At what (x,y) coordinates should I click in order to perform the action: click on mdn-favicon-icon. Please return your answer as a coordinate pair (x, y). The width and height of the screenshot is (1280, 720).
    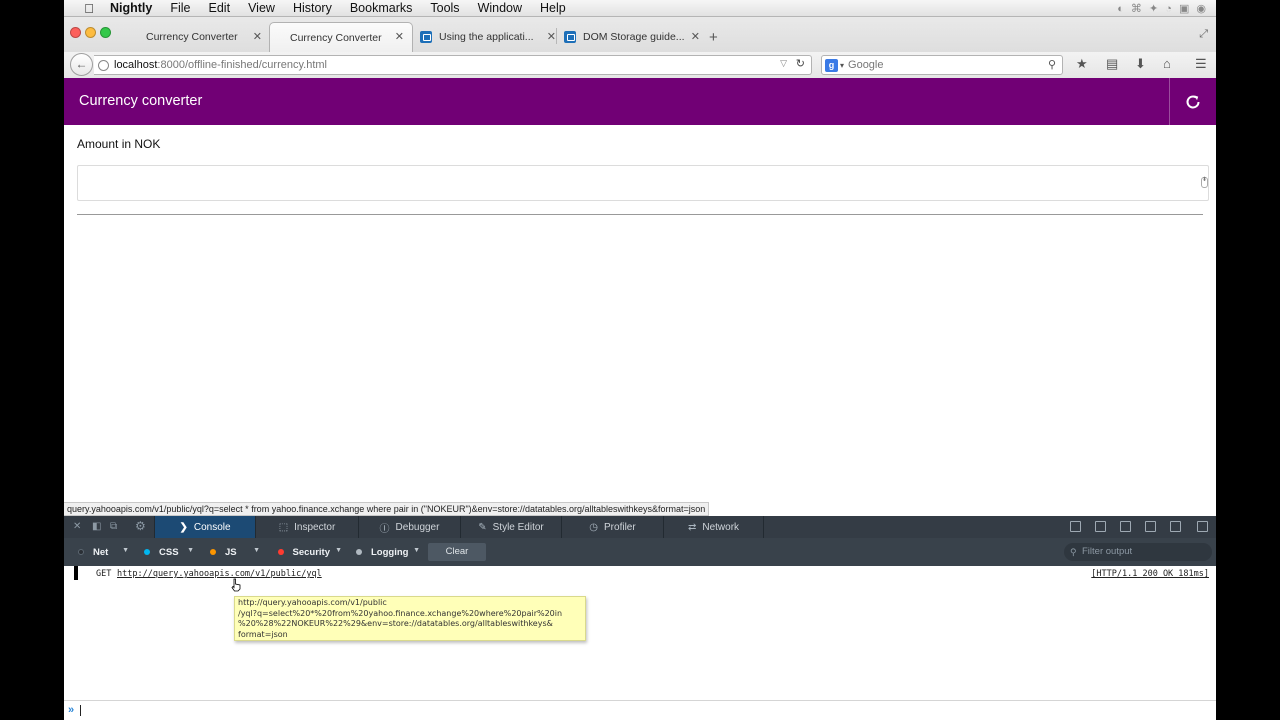
    Looking at the image, I should click on (426, 37).